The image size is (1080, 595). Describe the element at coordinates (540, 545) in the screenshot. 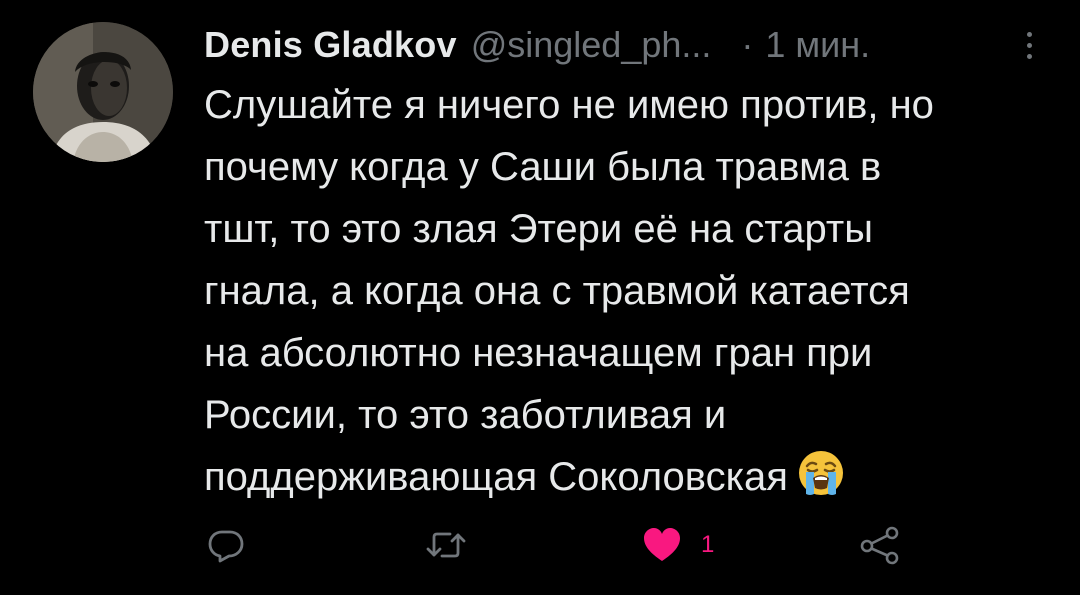

I see `tweet-actions: 1` at that location.